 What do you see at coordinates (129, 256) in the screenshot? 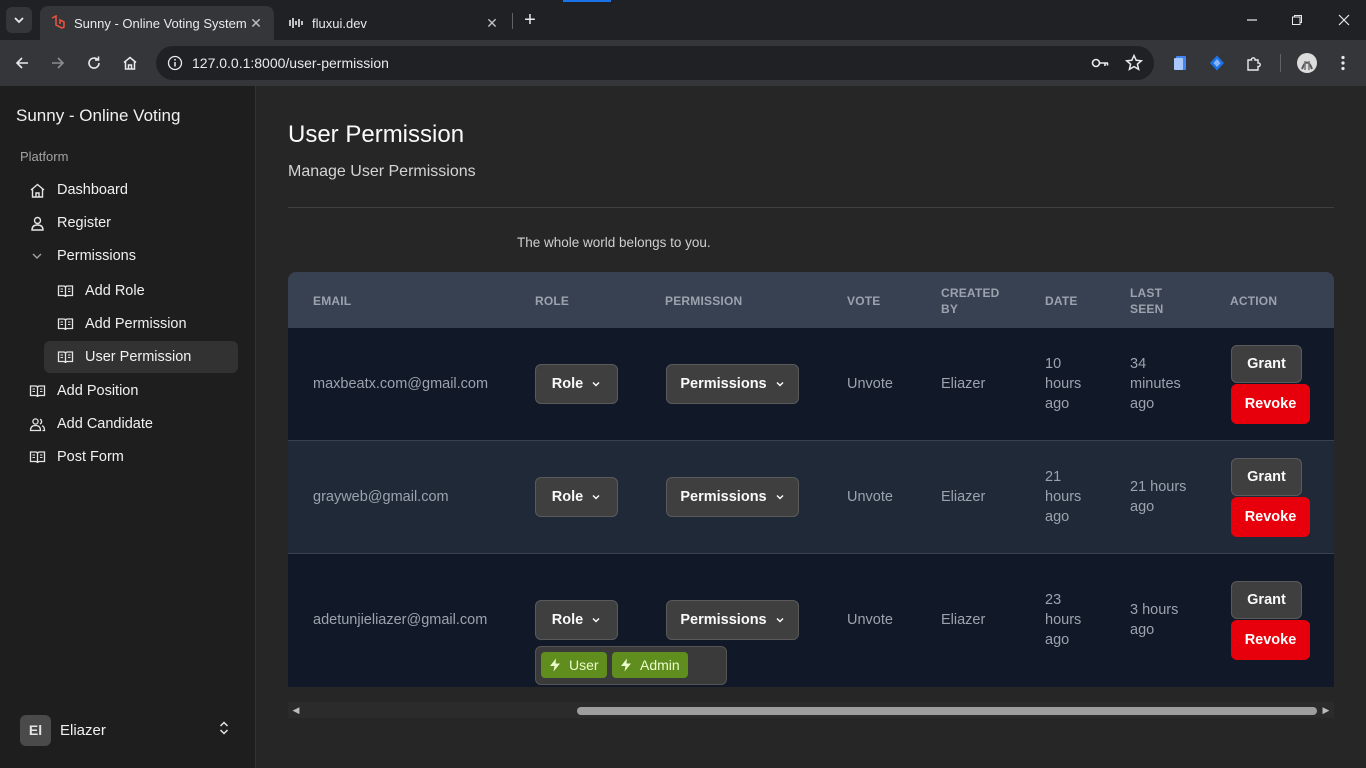
I see `sidebar-item-permissions: Permissions` at bounding box center [129, 256].